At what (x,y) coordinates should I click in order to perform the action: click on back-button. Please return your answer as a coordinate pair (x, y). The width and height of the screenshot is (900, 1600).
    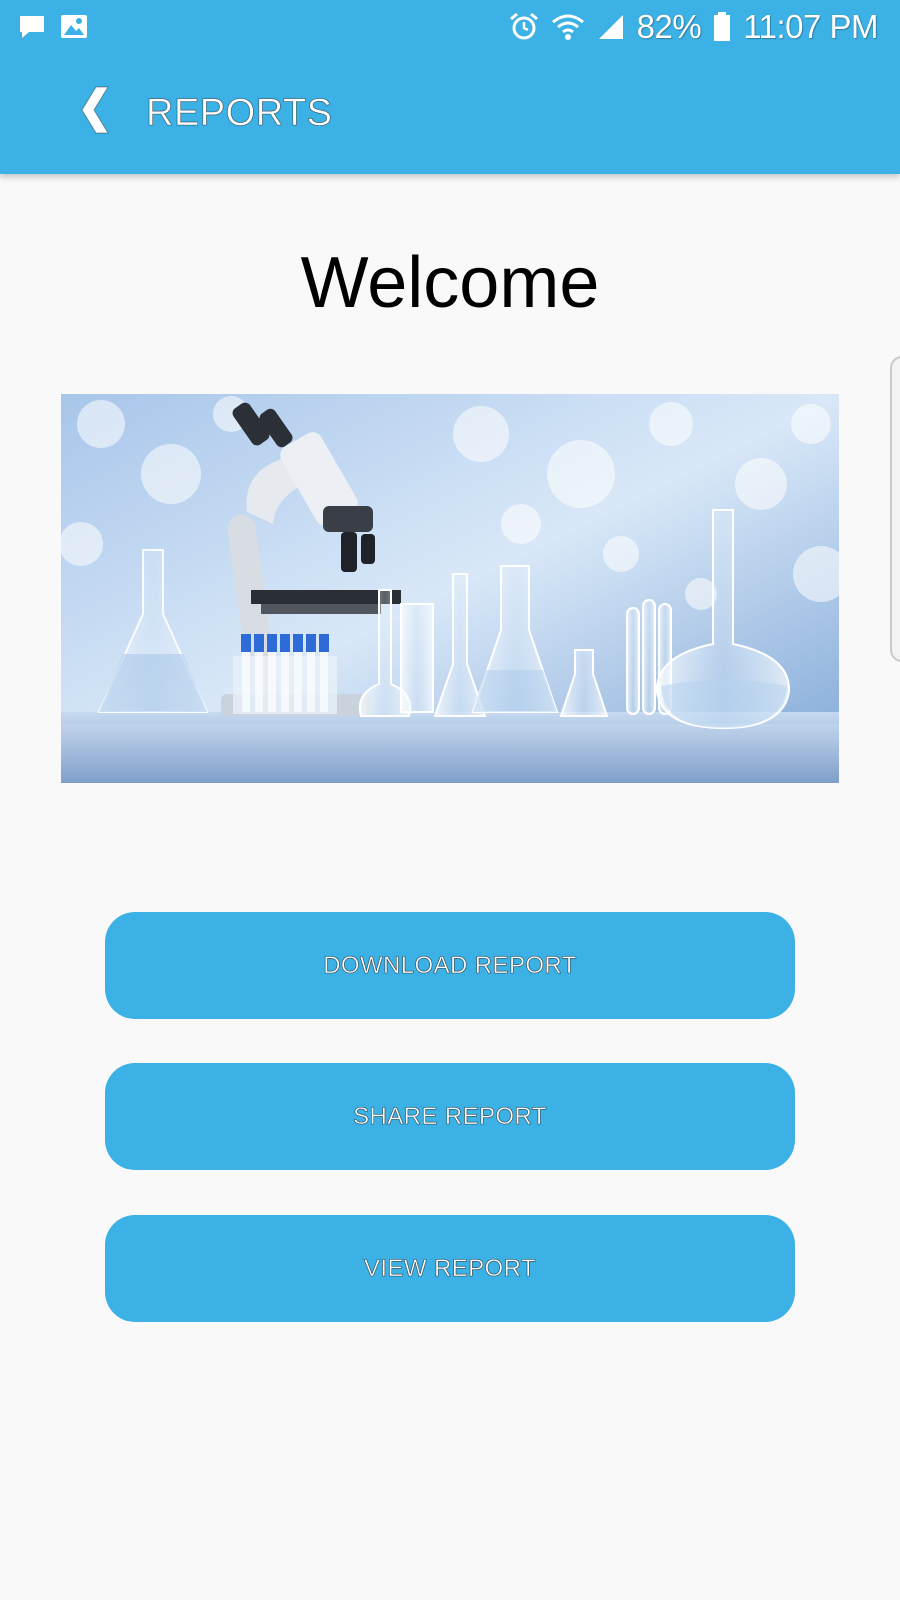
    Looking at the image, I should click on (92, 112).